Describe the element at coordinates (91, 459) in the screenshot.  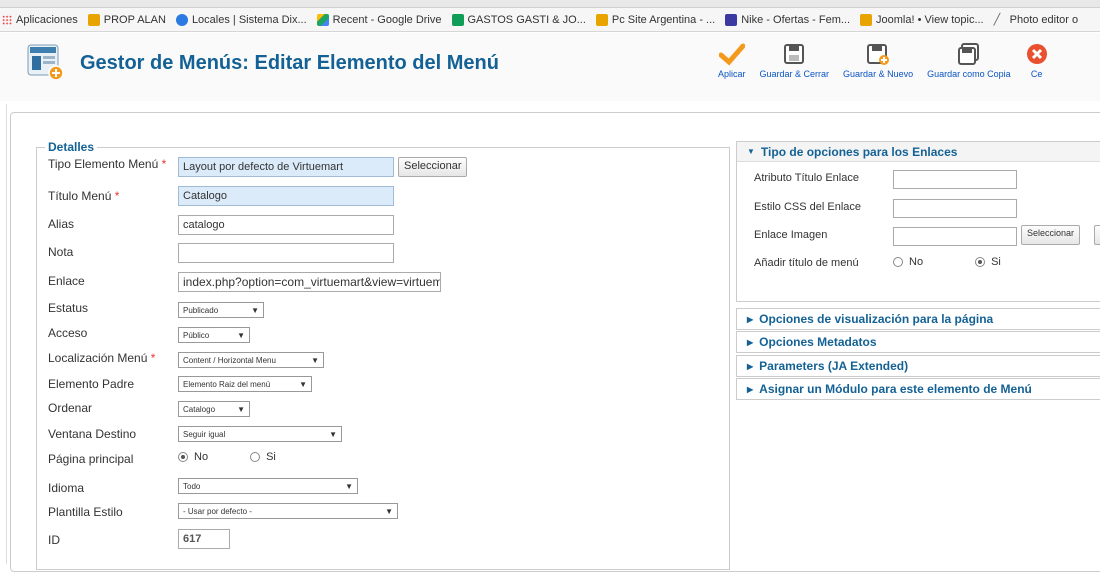
I see `default-page-label: Página principal` at that location.